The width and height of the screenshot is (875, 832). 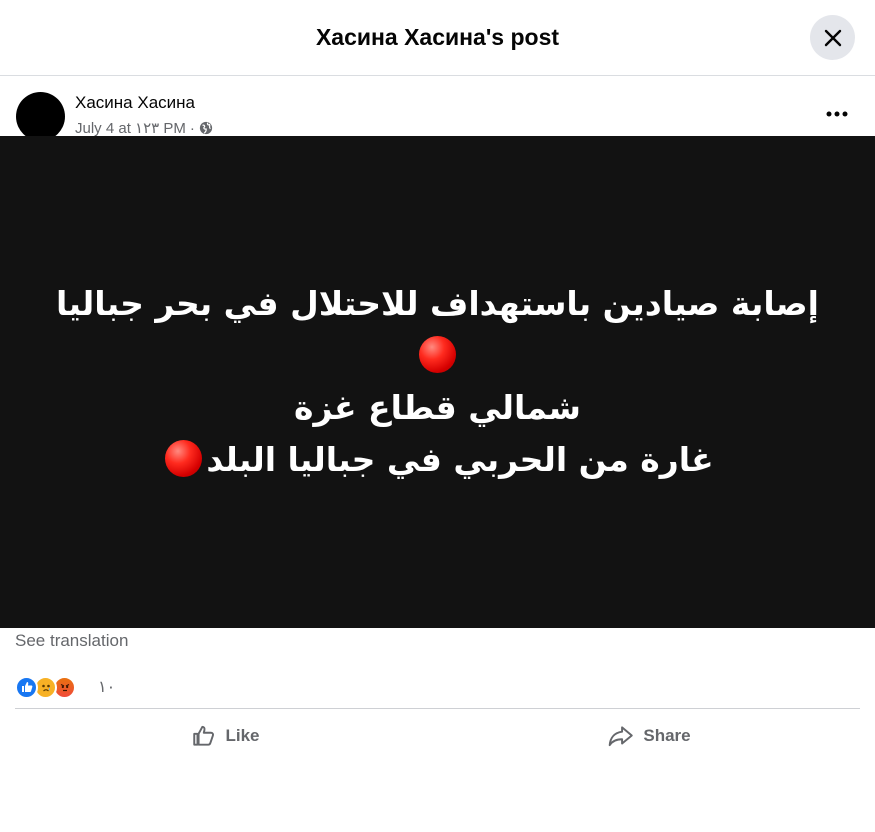 What do you see at coordinates (437, 108) in the screenshot?
I see `post-header: Хасина Хасина July 4 at ١٢٣ PM ·` at bounding box center [437, 108].